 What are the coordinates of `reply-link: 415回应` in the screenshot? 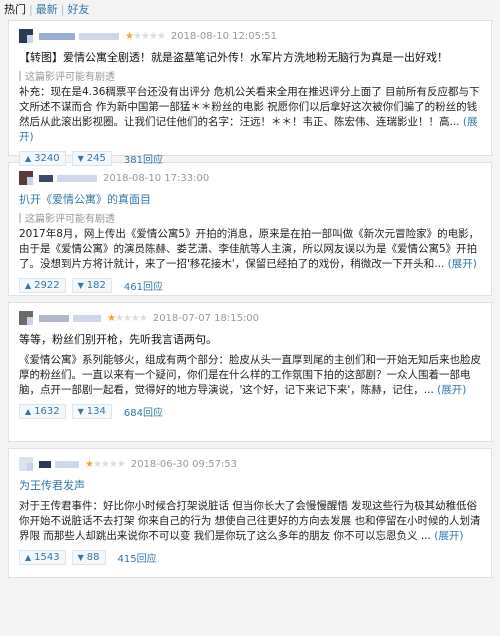 It's located at (137, 557).